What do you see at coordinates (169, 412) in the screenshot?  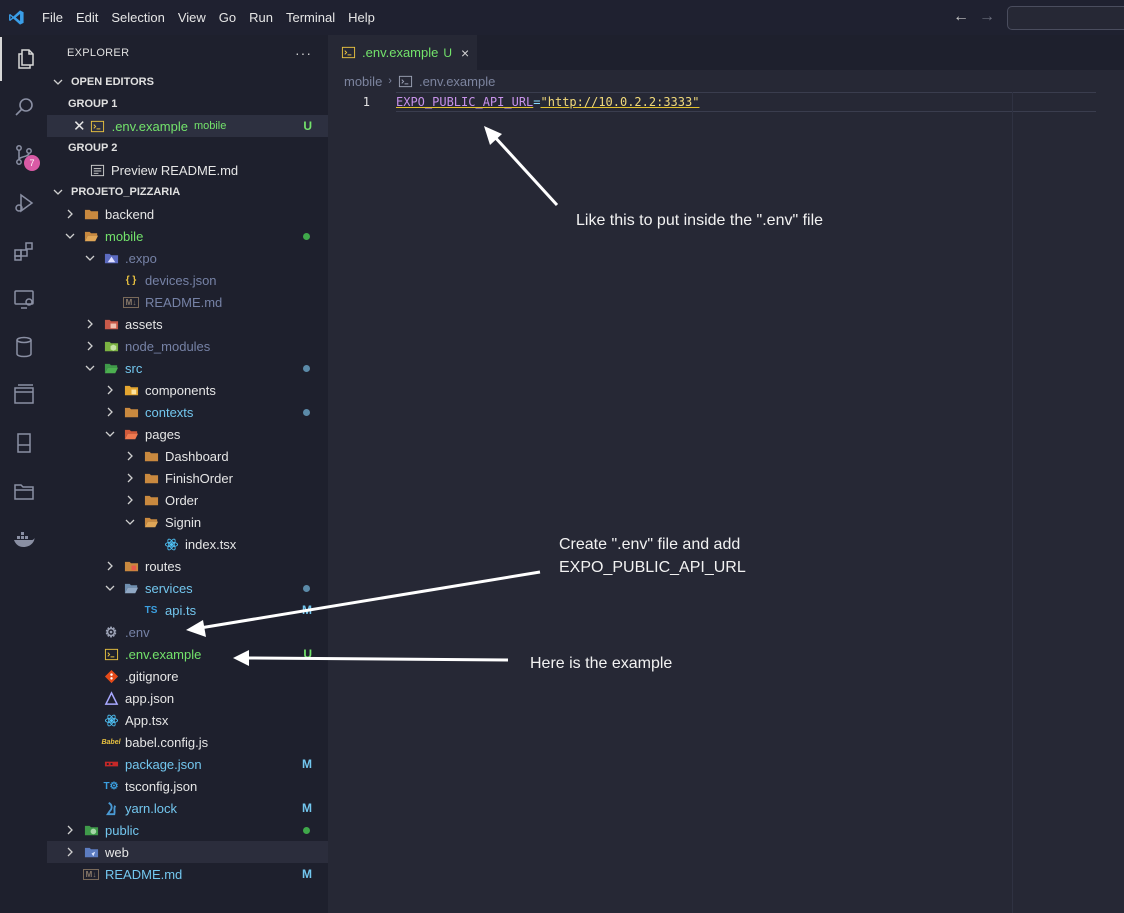 I see `tree-item-label: contexts` at bounding box center [169, 412].